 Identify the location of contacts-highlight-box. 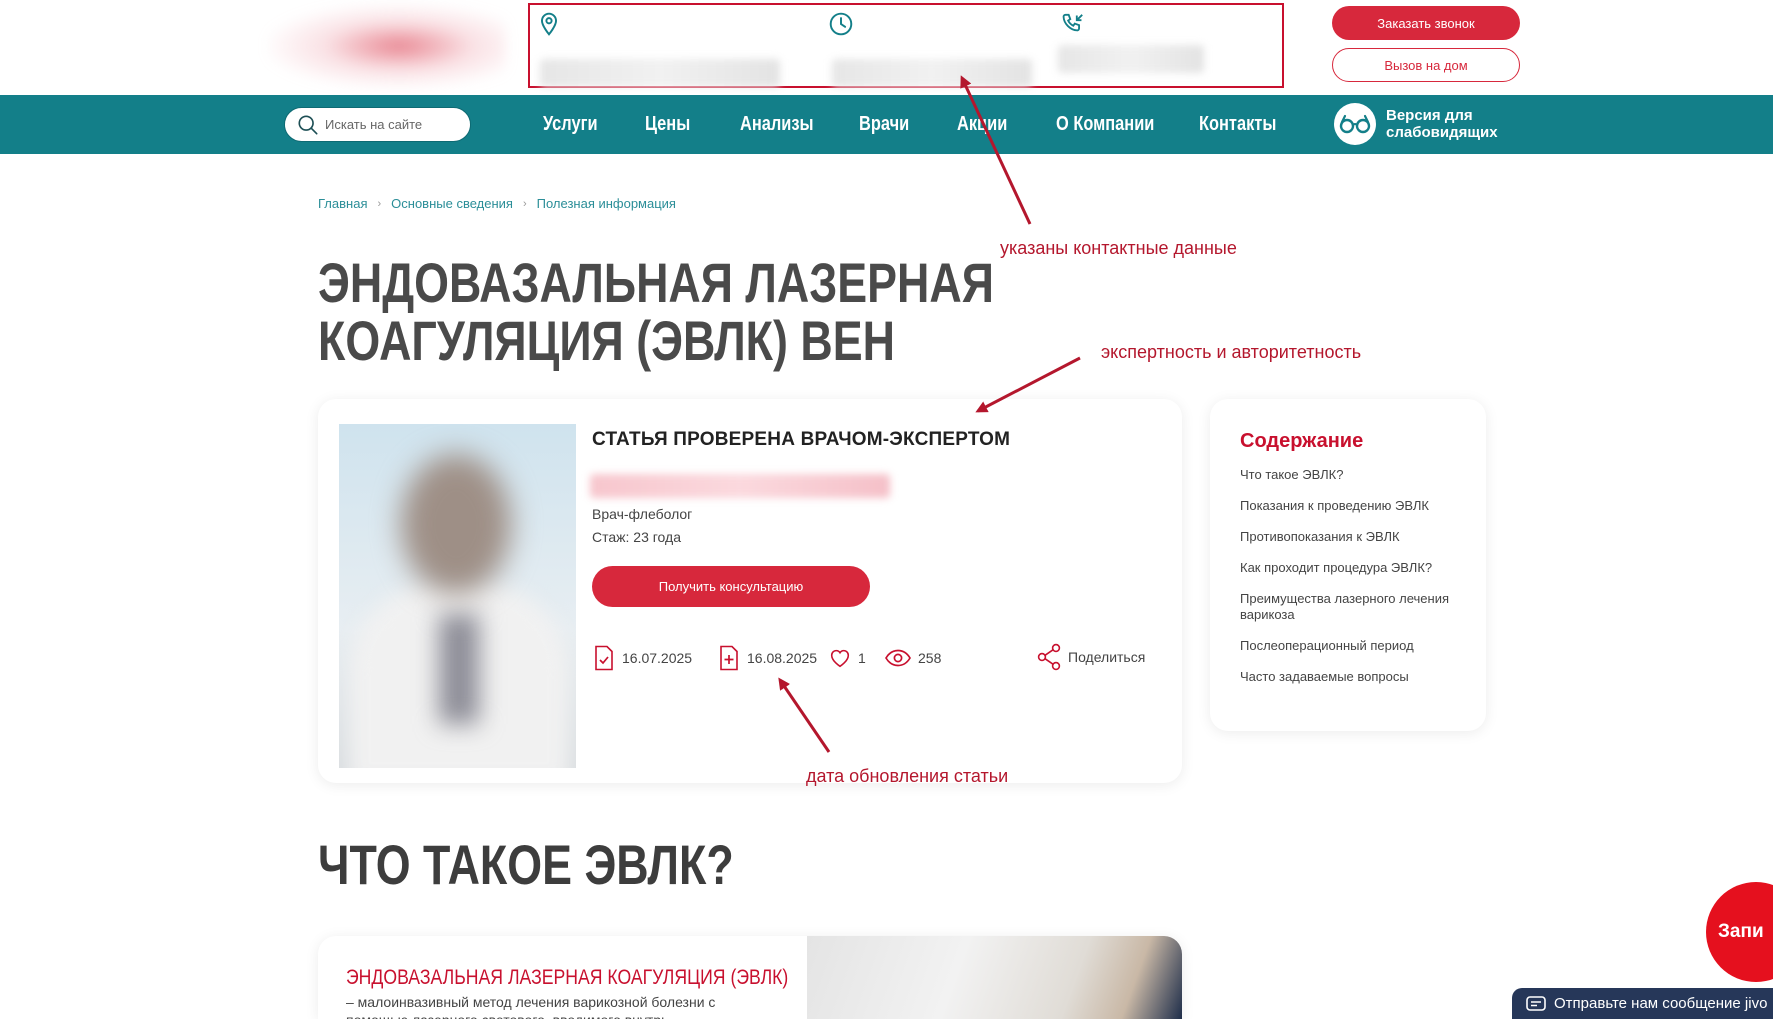
(906, 45).